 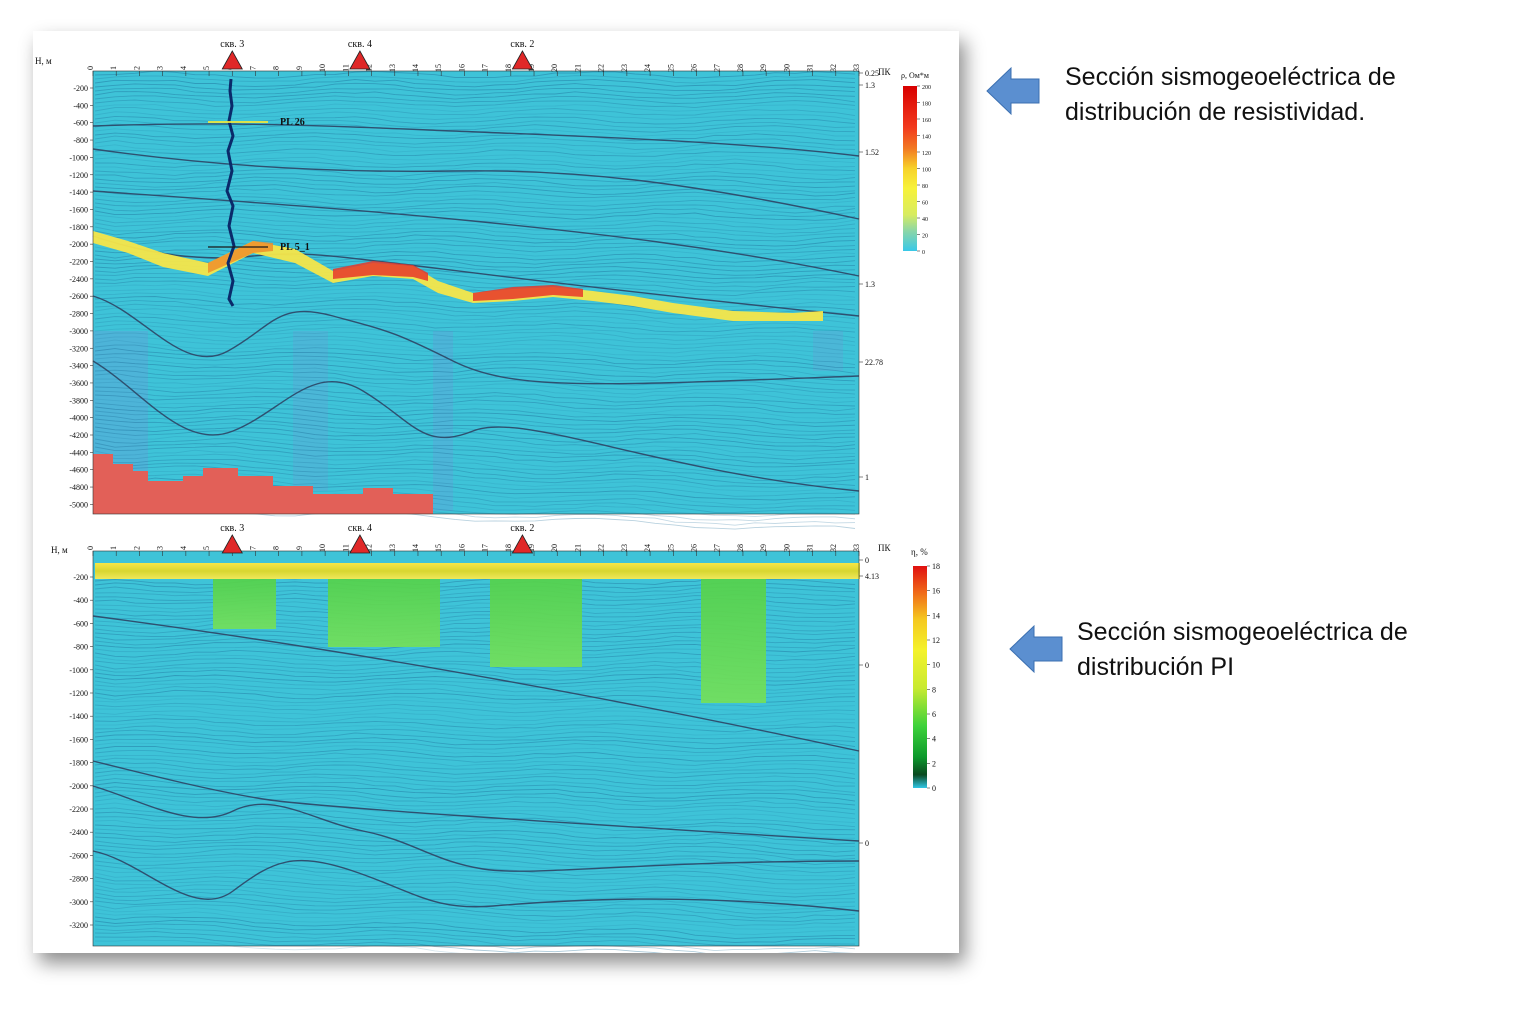 I want to click on pk-label-top: ПК, so click(x=884, y=72).